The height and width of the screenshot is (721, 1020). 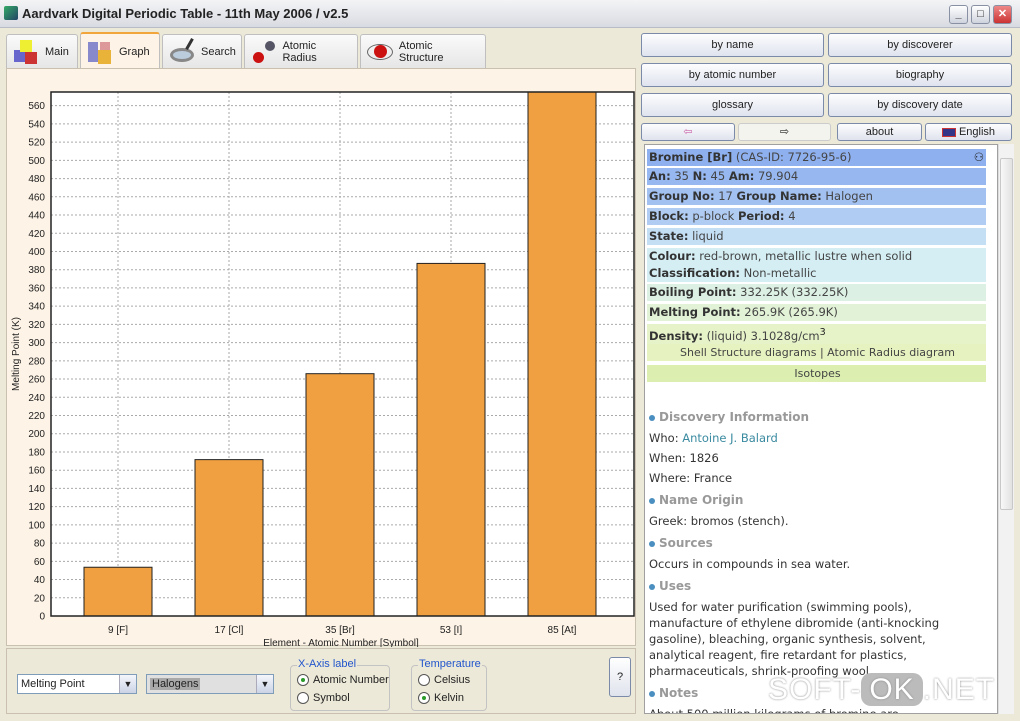 What do you see at coordinates (36, 252) in the screenshot?
I see `y-tick-label: 400` at bounding box center [36, 252].